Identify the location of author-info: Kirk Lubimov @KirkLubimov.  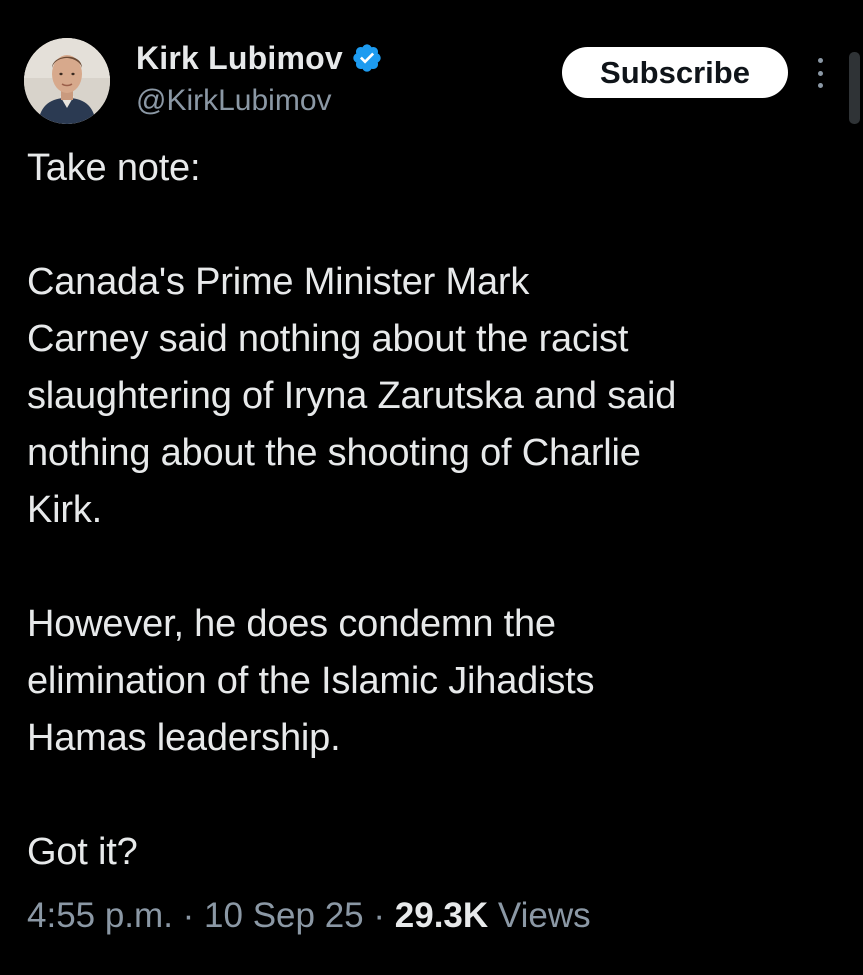
(259, 77).